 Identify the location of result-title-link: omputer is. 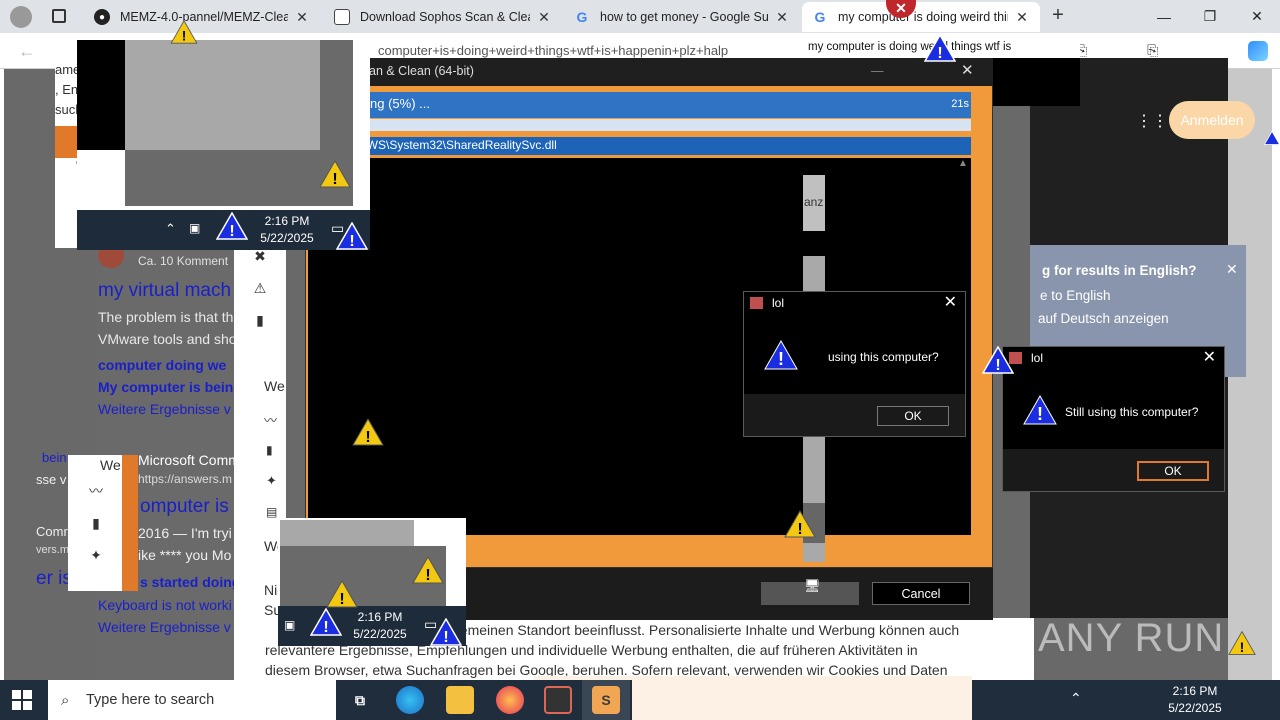
(184, 507).